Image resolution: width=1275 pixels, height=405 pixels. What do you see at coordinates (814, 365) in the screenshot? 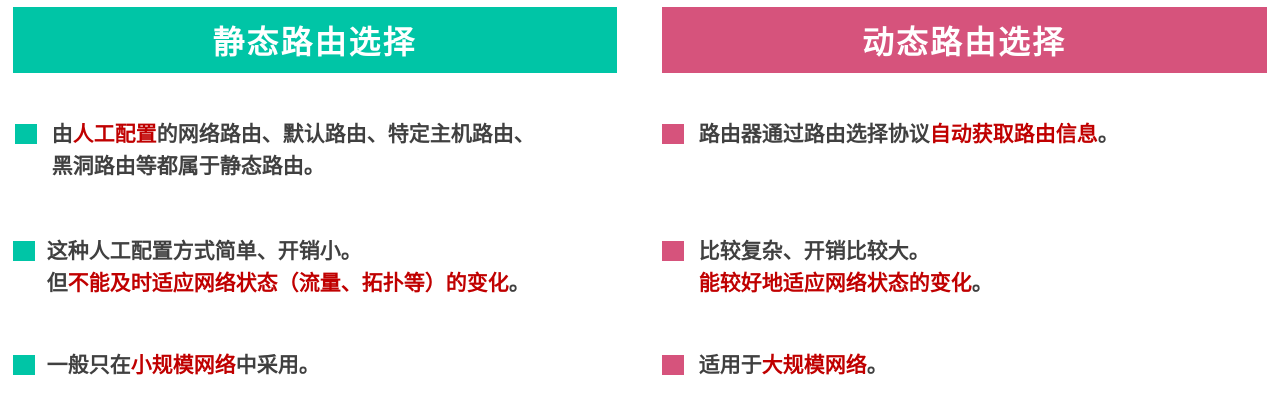
I see `dynamic-bullet-3-highlight: 大规模网络` at bounding box center [814, 365].